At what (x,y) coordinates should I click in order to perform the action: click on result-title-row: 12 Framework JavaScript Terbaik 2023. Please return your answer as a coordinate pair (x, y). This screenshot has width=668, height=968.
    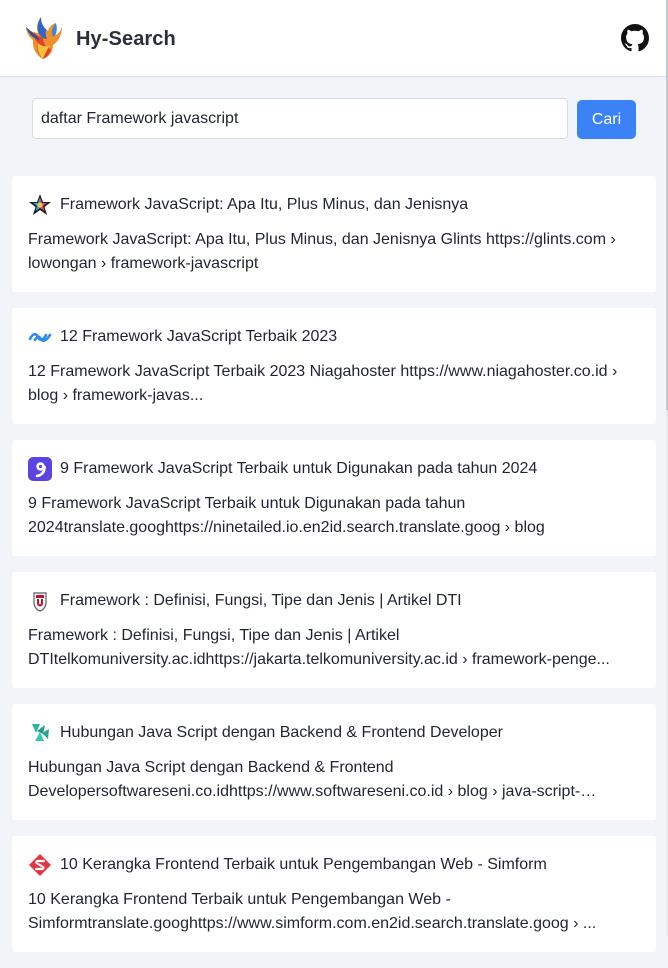
    Looking at the image, I should click on (334, 337).